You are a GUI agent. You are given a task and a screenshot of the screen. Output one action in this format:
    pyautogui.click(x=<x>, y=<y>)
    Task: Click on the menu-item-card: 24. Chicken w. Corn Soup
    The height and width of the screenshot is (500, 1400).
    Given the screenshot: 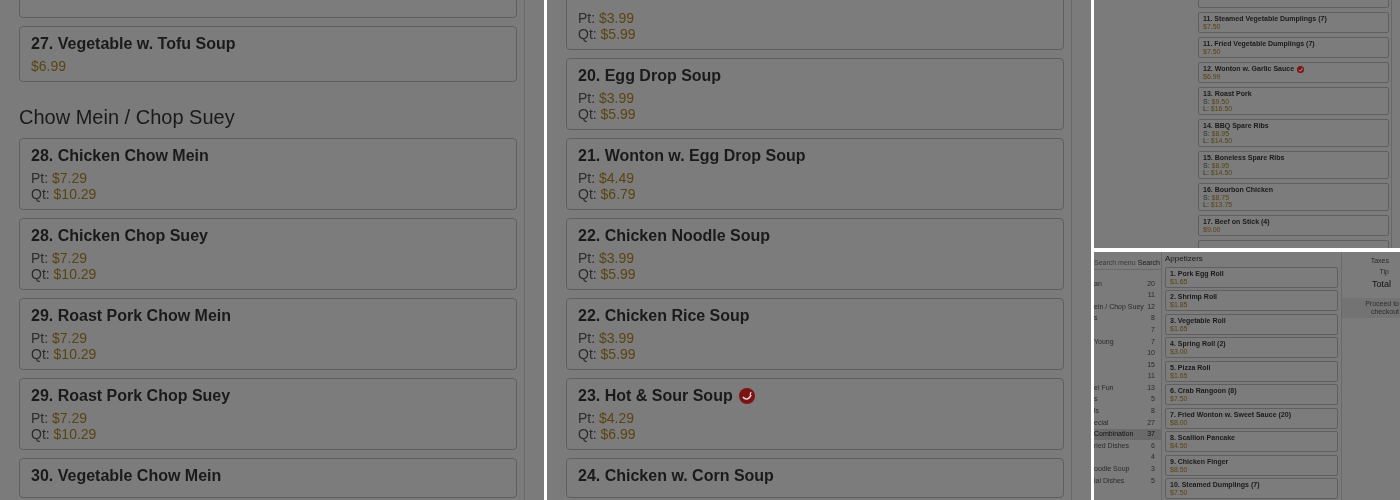 What is the action you would take?
    pyautogui.click(x=815, y=478)
    